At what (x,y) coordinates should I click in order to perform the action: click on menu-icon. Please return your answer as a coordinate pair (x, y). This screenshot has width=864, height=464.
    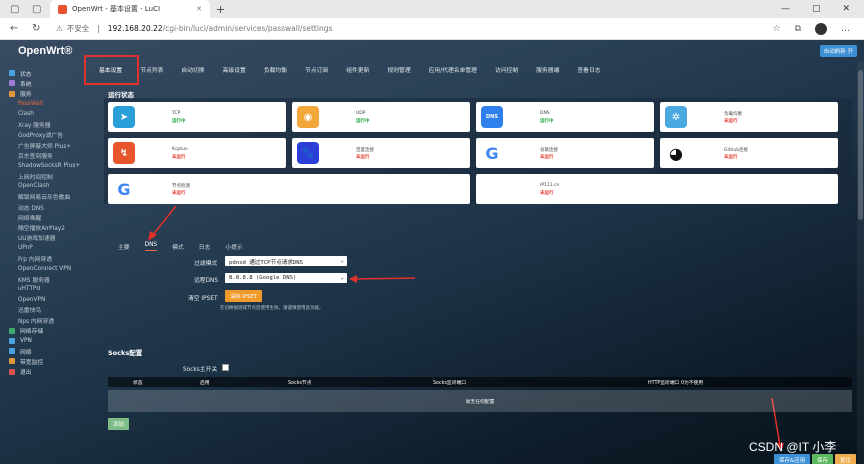
    Looking at the image, I should click on (12, 93).